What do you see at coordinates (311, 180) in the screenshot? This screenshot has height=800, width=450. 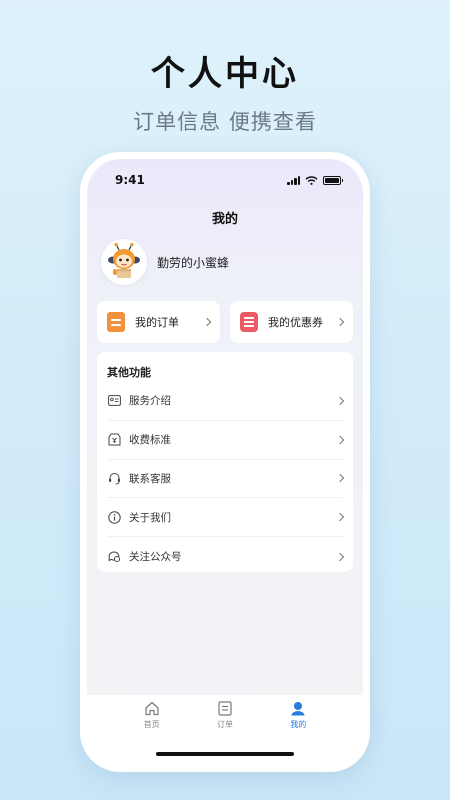 I see `wifi-icon` at bounding box center [311, 180].